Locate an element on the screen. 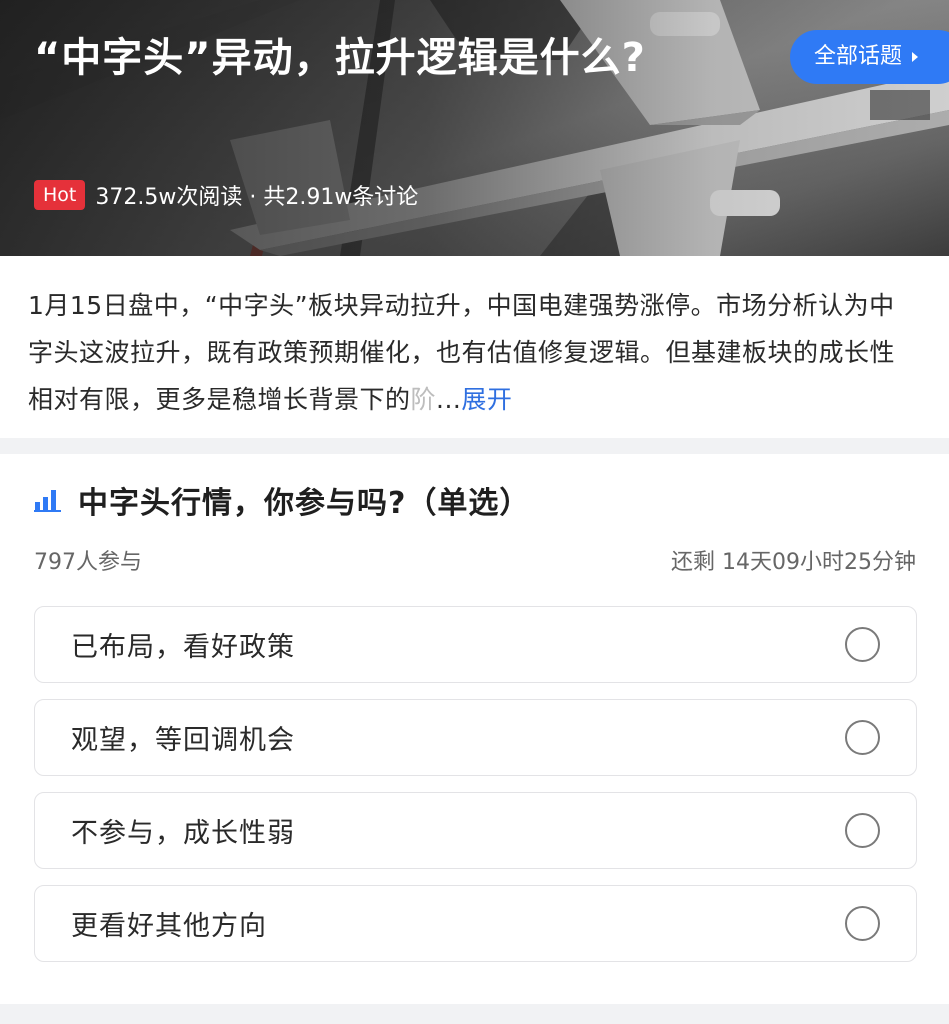 The height and width of the screenshot is (1024, 949). description-faded-text: 阶 is located at coordinates (423, 399).